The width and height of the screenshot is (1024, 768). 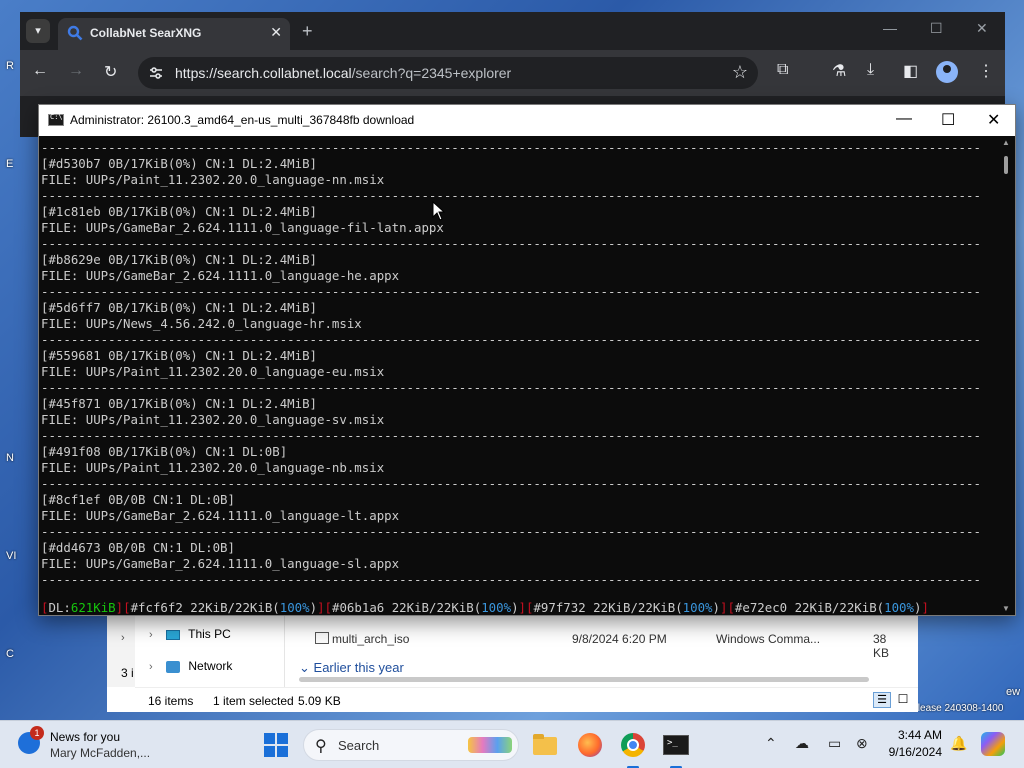 I want to click on start-button, so click(x=276, y=745).